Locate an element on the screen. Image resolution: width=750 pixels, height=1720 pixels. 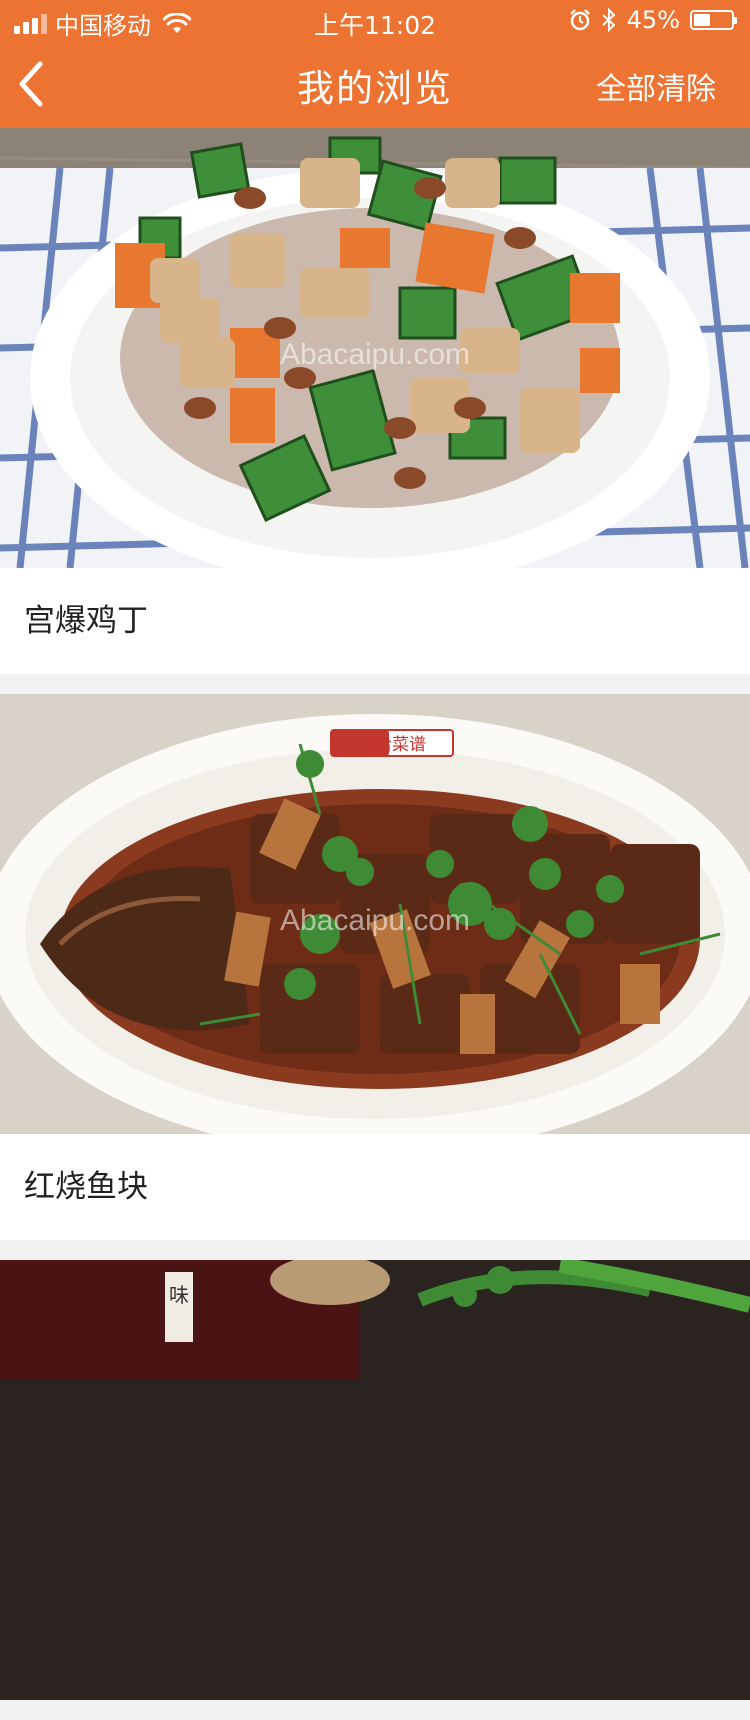
dish-title: 红烧鱼块 is located at coordinates (86, 1187).